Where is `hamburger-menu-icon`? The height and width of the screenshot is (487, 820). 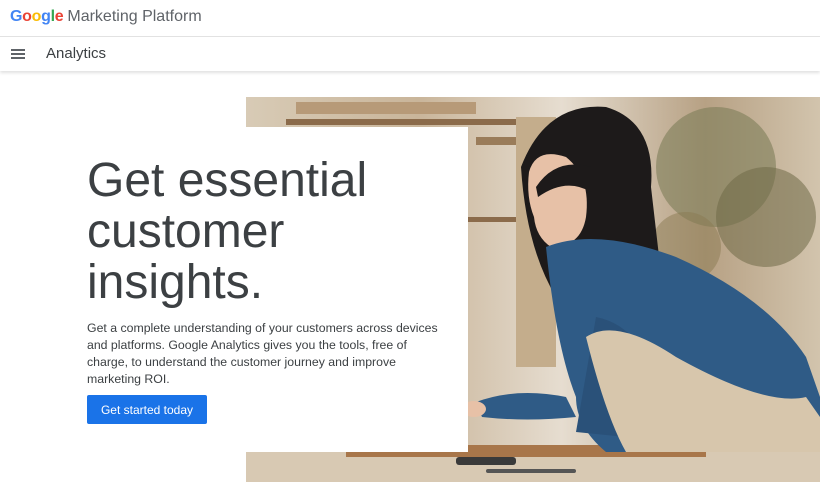
hamburger-menu-icon is located at coordinates (18, 54).